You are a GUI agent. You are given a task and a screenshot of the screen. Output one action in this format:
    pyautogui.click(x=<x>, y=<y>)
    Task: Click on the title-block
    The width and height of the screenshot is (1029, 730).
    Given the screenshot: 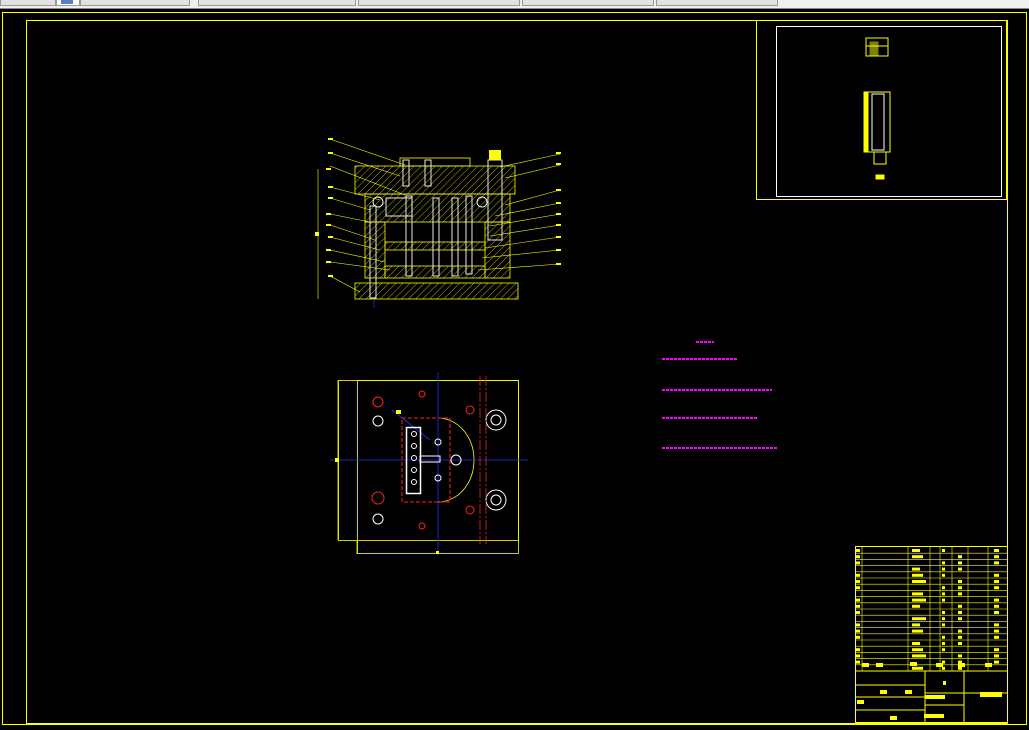 What is the action you would take?
    pyautogui.click(x=931, y=634)
    